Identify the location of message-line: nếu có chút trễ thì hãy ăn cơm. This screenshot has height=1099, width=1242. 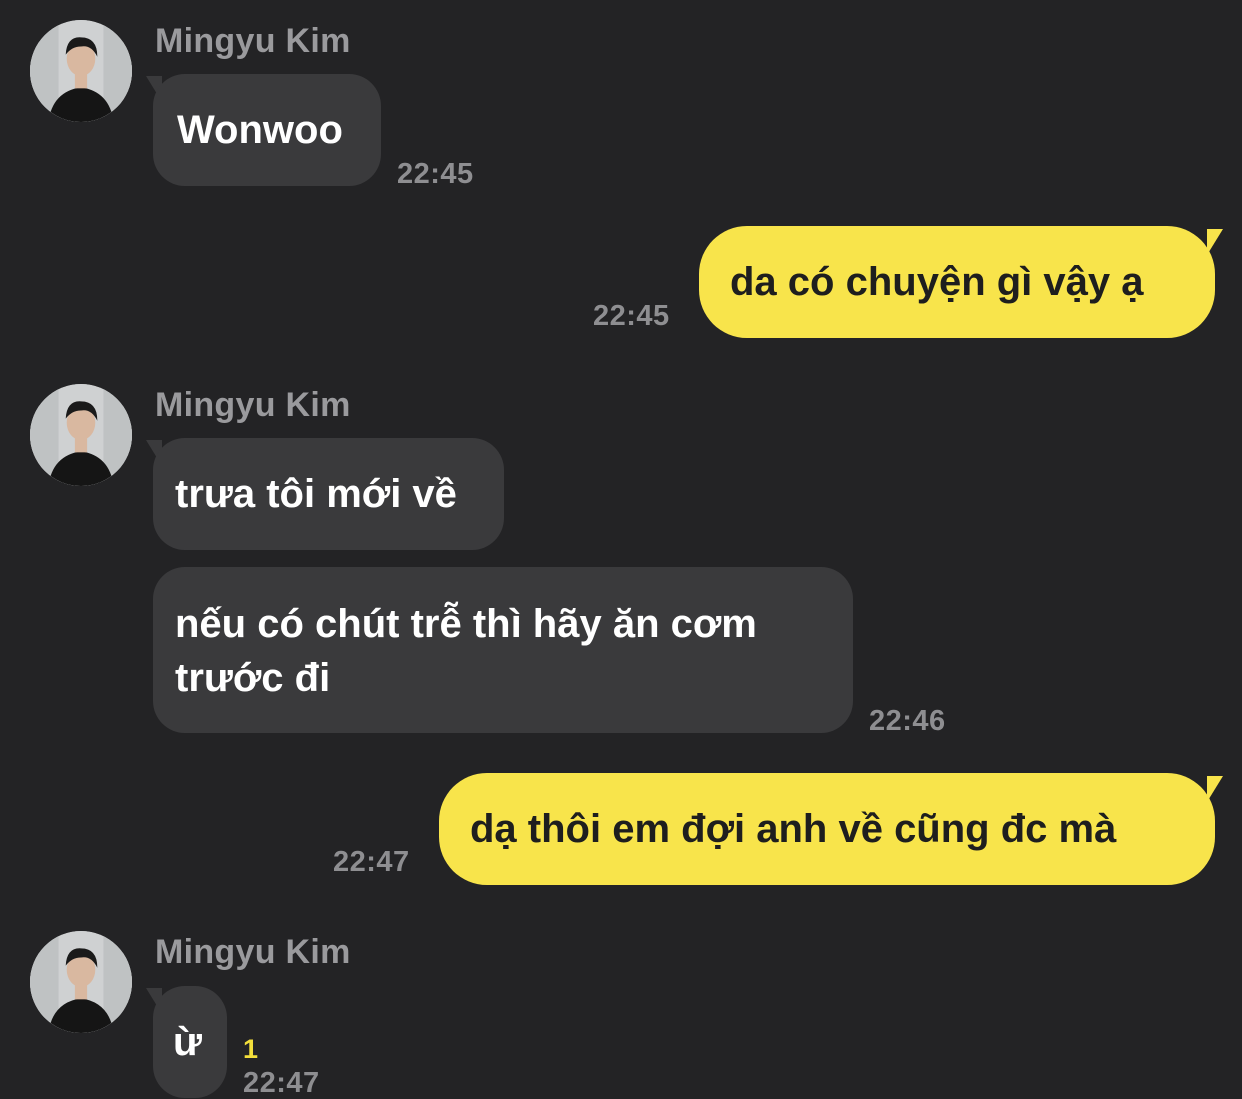
(466, 624).